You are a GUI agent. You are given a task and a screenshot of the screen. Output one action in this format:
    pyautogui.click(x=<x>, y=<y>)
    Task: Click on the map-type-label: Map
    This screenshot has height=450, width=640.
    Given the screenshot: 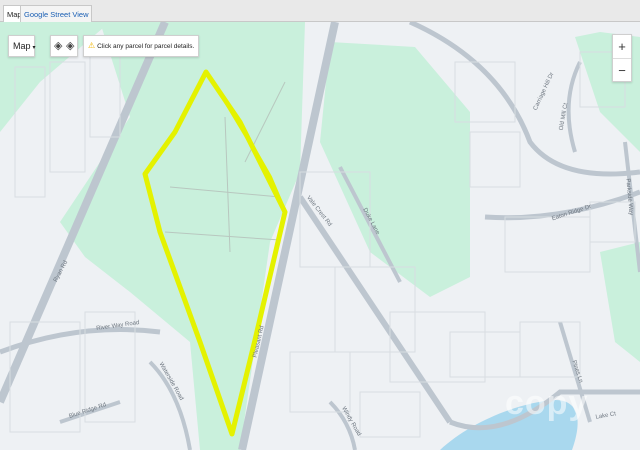 What is the action you would take?
    pyautogui.click(x=22, y=46)
    